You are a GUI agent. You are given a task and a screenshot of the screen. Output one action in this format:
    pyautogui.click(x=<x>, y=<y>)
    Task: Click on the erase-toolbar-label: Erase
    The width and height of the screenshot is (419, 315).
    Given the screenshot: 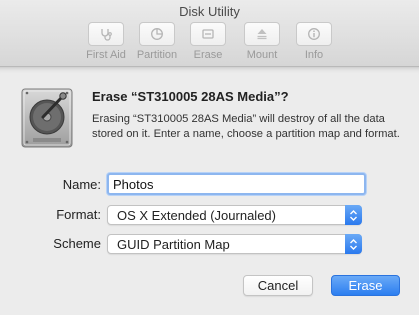 What is the action you would take?
    pyautogui.click(x=208, y=55)
    